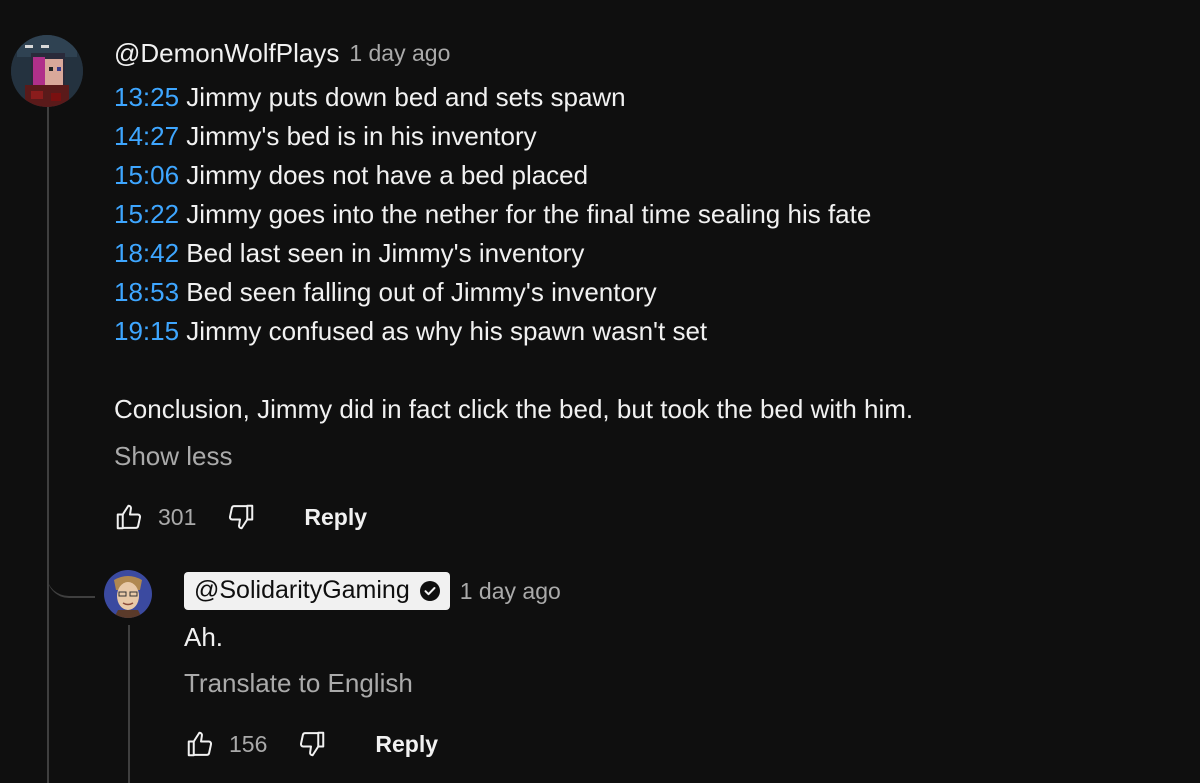 Image resolution: width=1200 pixels, height=783 pixels. I want to click on pixel-character-avatar-icon, so click(47, 71).